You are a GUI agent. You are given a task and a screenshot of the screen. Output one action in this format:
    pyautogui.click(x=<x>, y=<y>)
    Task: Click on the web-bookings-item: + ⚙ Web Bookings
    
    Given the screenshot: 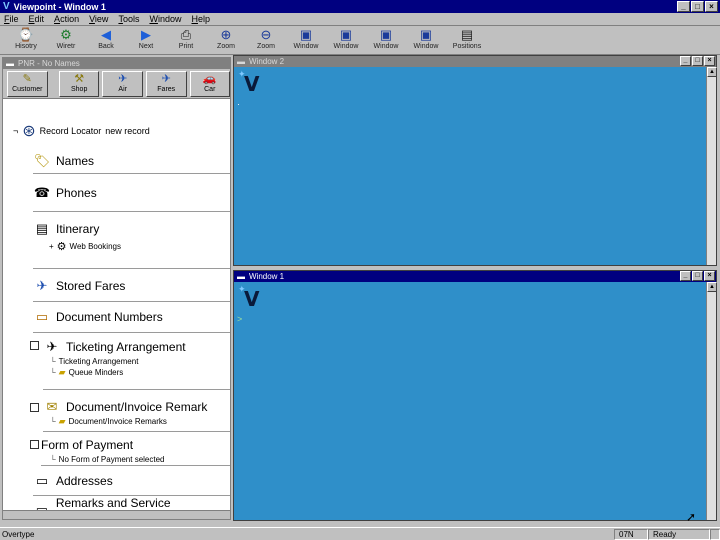 What is the action you would take?
    pyautogui.click(x=131, y=247)
    